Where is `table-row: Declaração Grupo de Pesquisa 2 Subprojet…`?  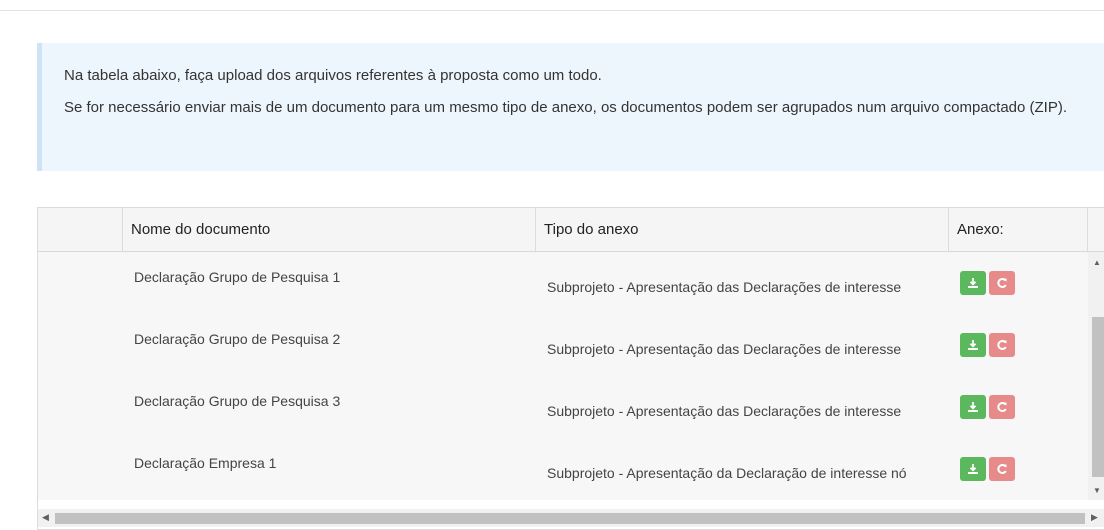 table-row: Declaração Grupo de Pesquisa 2 Subprojet… is located at coordinates (563, 345).